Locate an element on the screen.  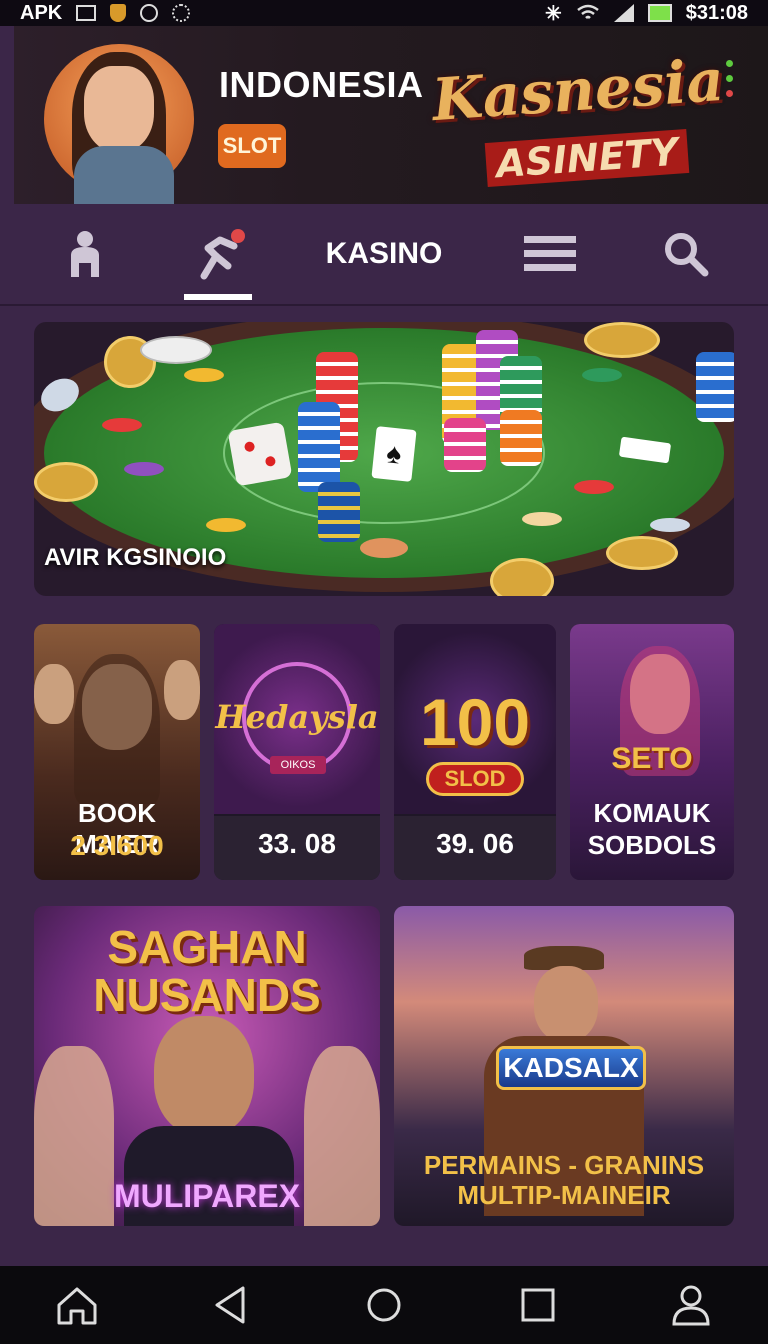
slot-badge: SLOT is located at coordinates (252, 146).